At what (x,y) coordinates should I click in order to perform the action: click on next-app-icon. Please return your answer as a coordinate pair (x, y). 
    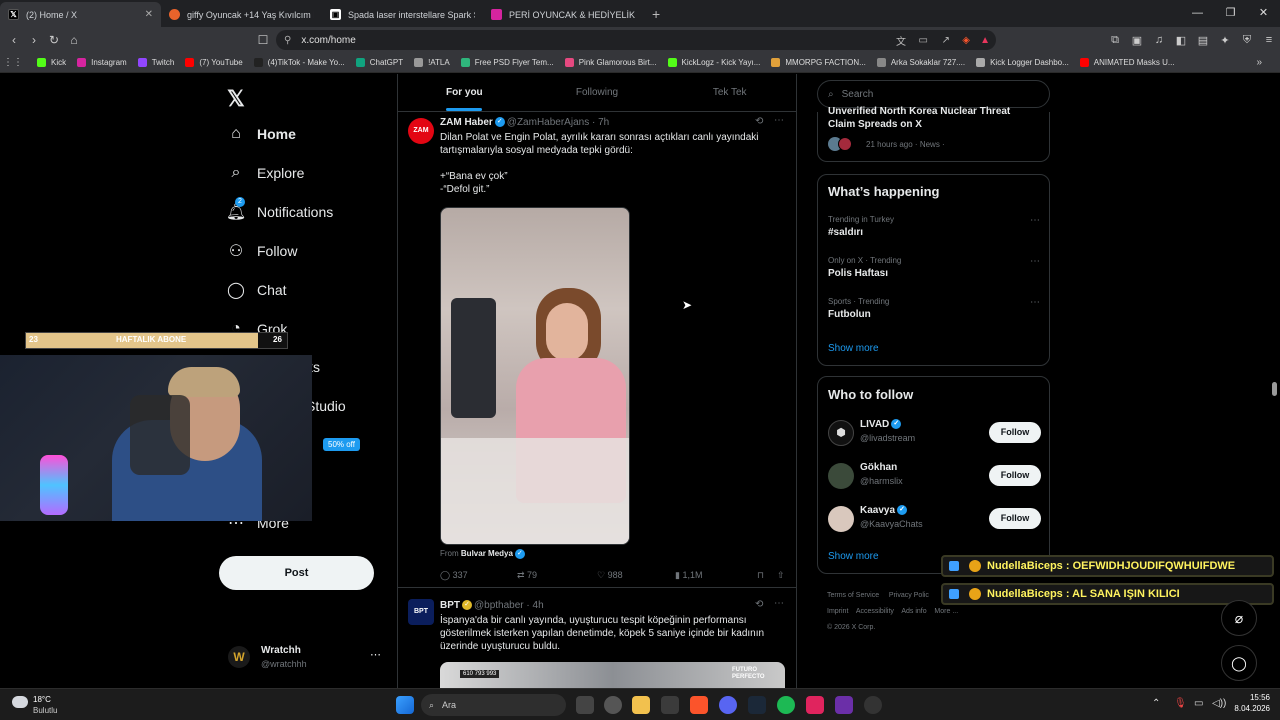
    Looking at the image, I should click on (844, 705).